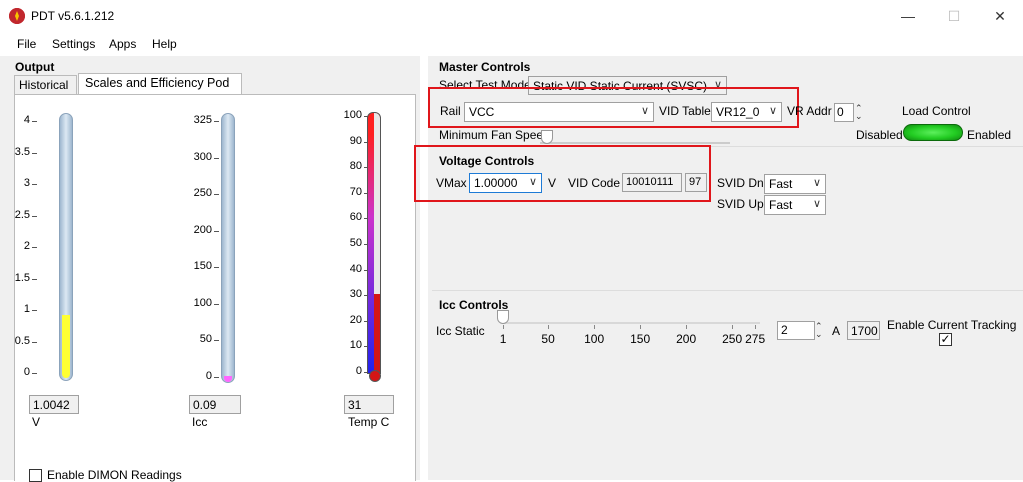  What do you see at coordinates (503, 317) in the screenshot?
I see `icc-slider-thumb` at bounding box center [503, 317].